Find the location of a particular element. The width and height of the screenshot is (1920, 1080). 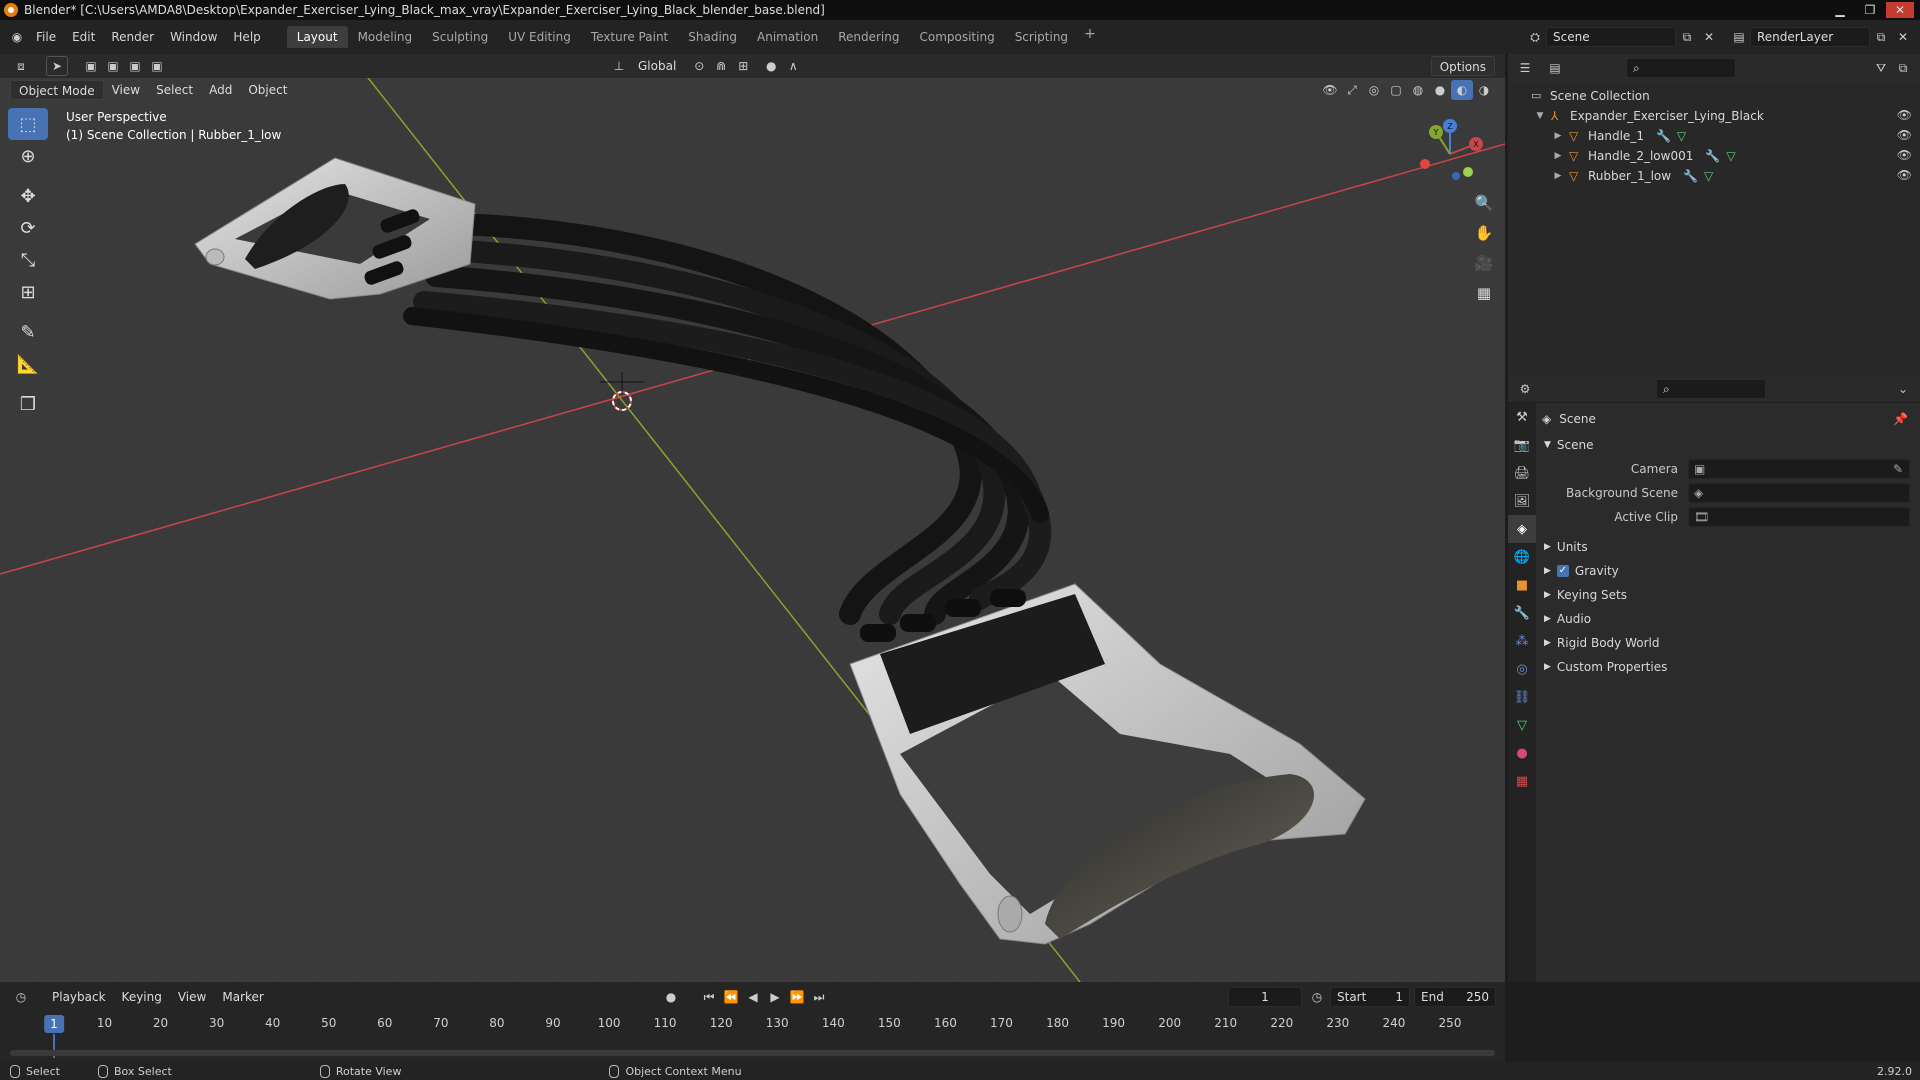

constraints-tab-icon: ⛓ is located at coordinates (1522, 697).